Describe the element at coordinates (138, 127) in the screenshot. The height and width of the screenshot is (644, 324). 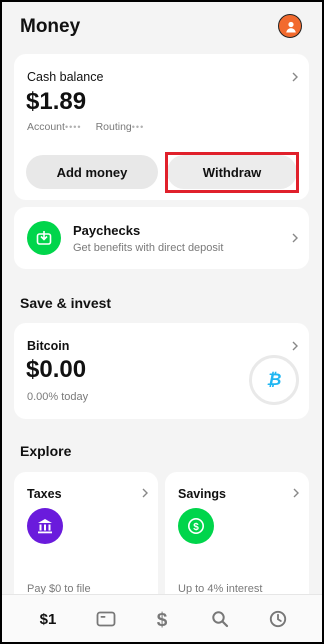
I see `routing-mask: •••` at that location.